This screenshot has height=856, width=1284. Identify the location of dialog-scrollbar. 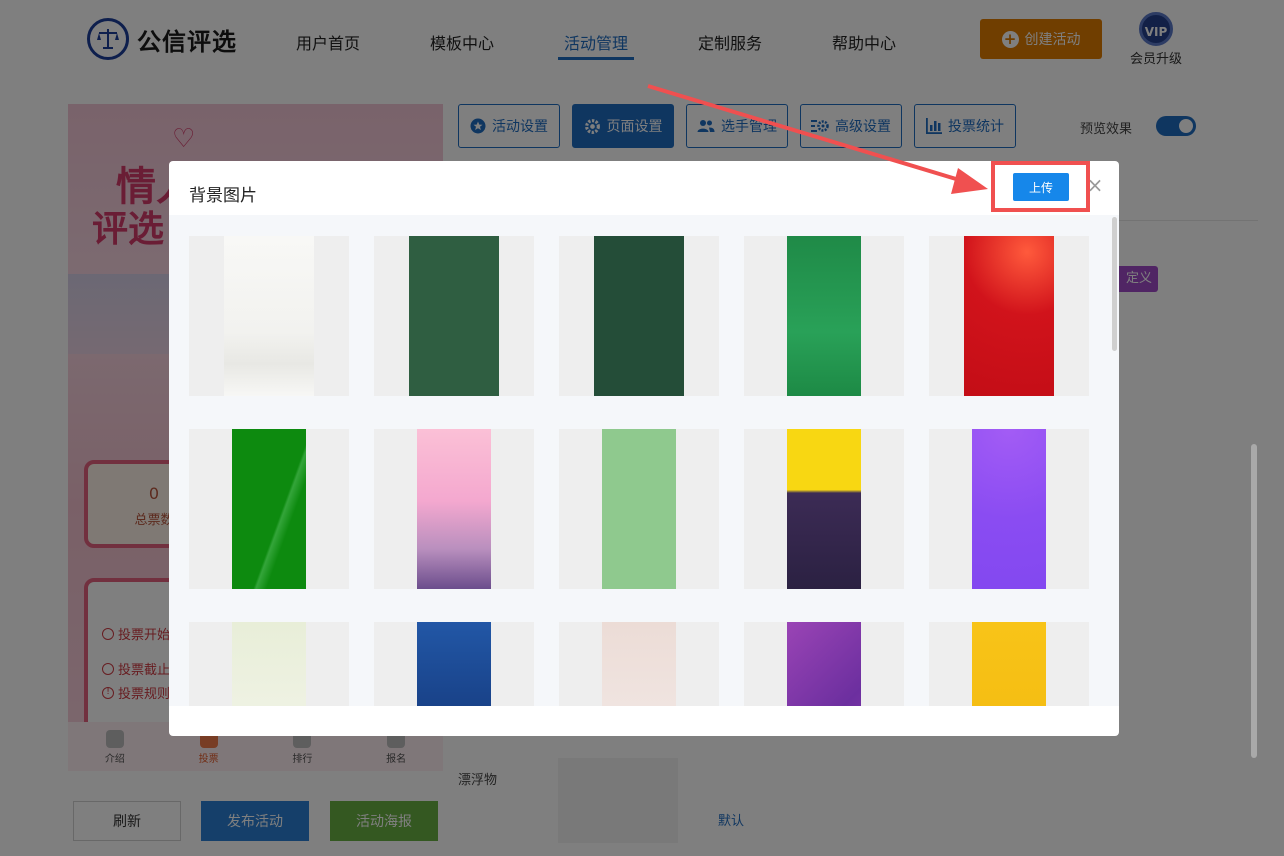
(1114, 284).